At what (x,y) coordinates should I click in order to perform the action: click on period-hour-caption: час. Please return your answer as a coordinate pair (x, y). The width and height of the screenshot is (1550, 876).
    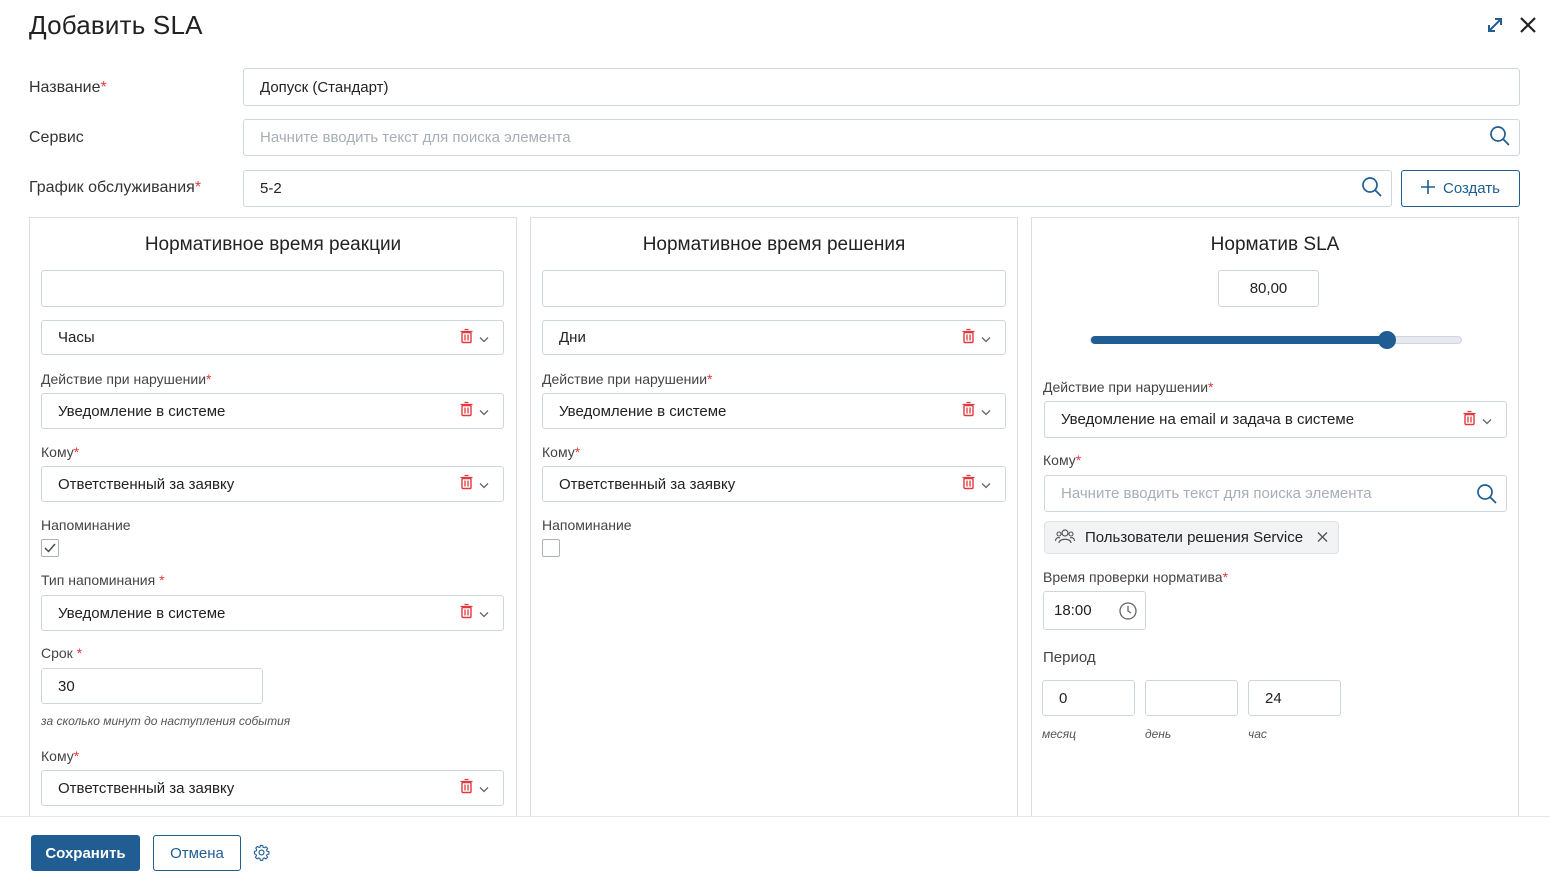
    Looking at the image, I should click on (1257, 734).